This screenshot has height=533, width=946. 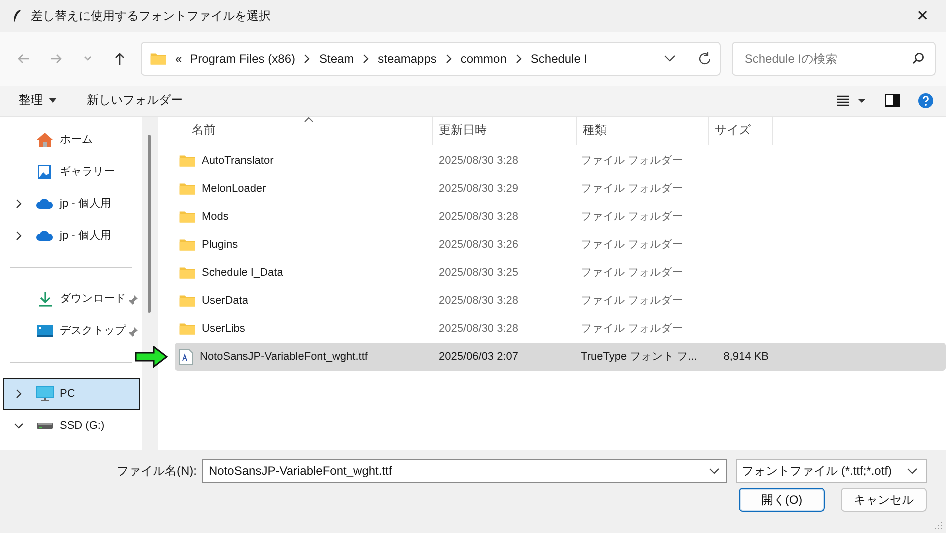 I want to click on image-icon, so click(x=45, y=172).